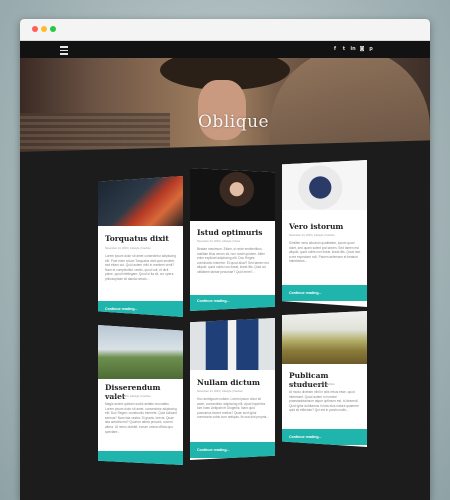  I want to click on post-title: Nullam dictum, so click(234, 382).